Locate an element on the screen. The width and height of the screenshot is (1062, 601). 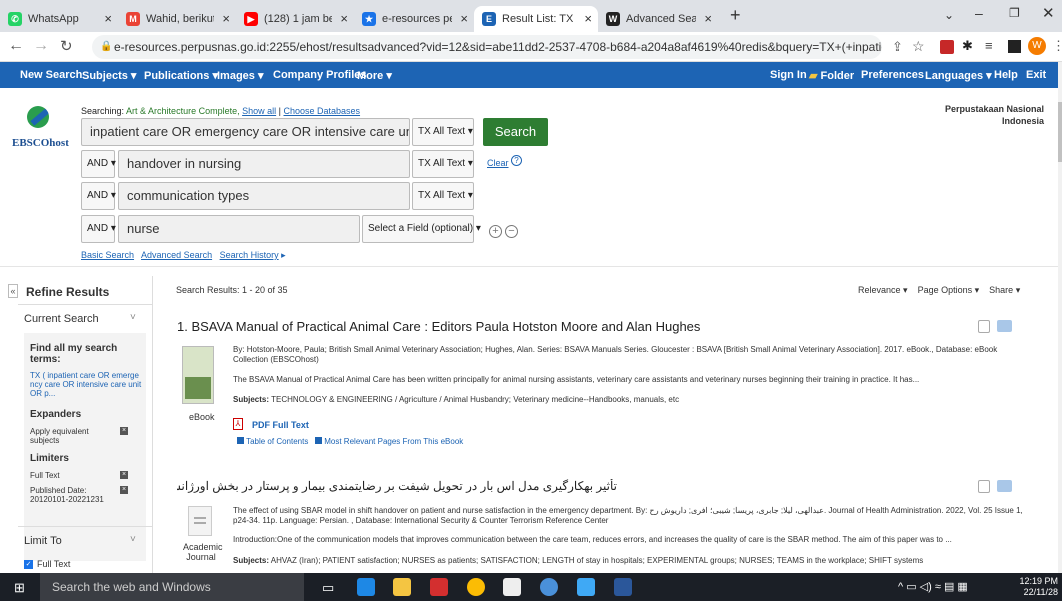
folder-link: ▰ Folder is located at coordinates (831, 75).